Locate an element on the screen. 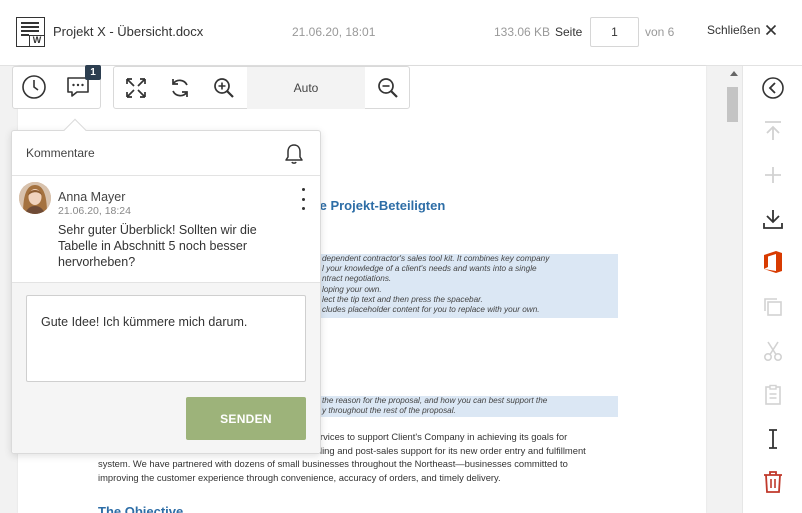 Image resolution: width=802 pixels, height=513 pixels. history-button is located at coordinates (34, 87).